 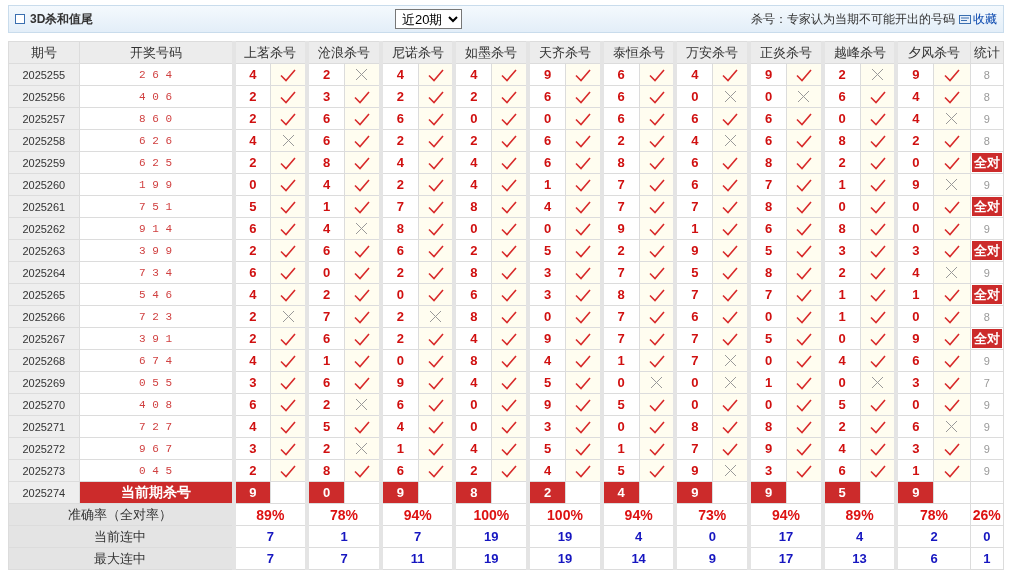 I want to click on column-header: 尼诺杀号, so click(x=417, y=52).